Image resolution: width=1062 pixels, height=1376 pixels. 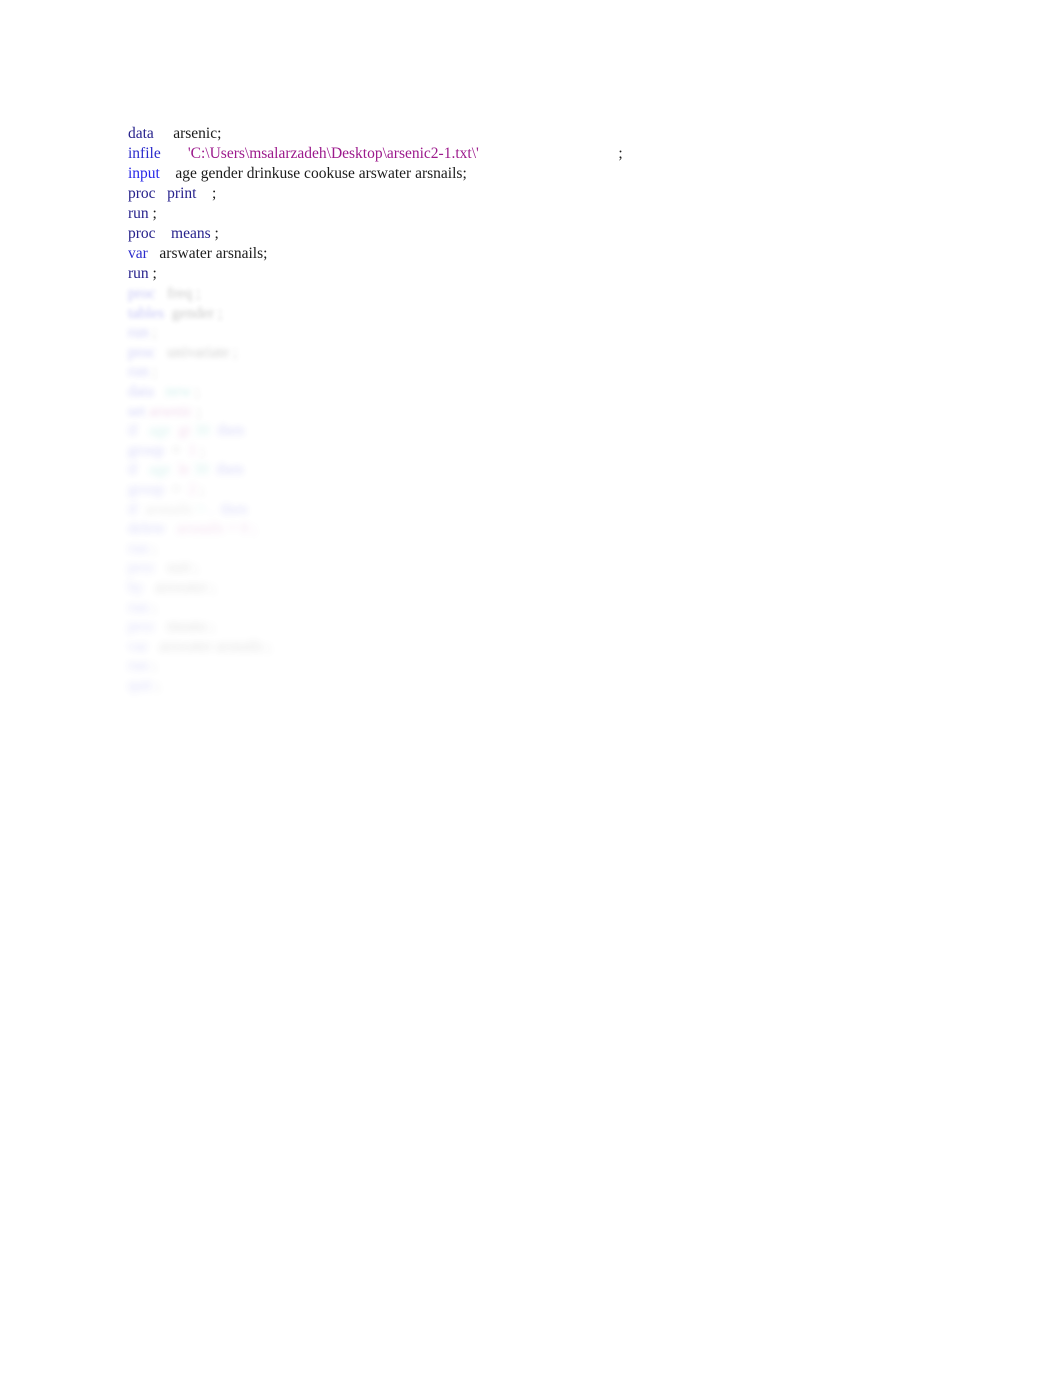 What do you see at coordinates (144, 153) in the screenshot?
I see `code-token: infile` at bounding box center [144, 153].